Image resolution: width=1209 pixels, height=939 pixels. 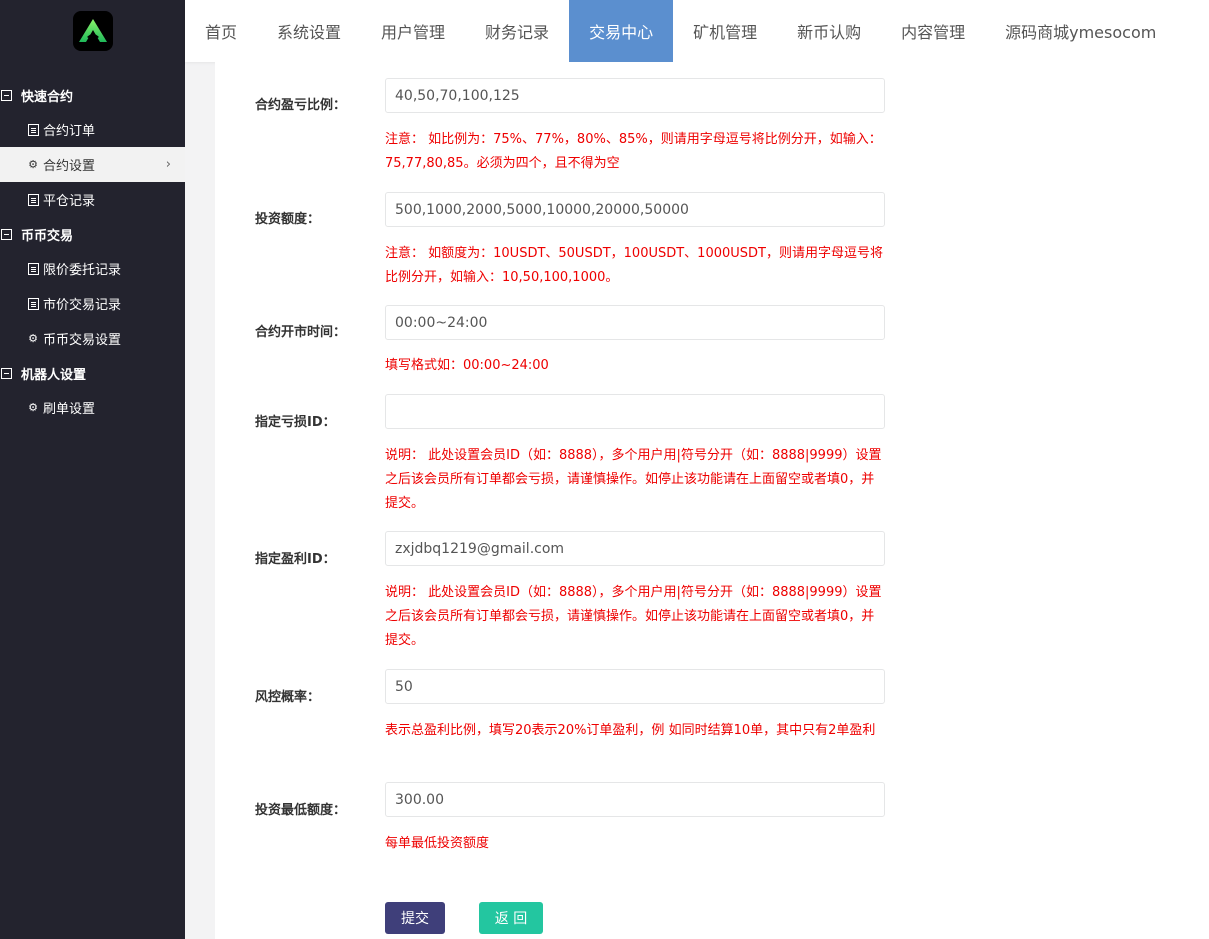 I want to click on profit-id-input: zxjdbq1219@gmail.com, so click(x=635, y=548).